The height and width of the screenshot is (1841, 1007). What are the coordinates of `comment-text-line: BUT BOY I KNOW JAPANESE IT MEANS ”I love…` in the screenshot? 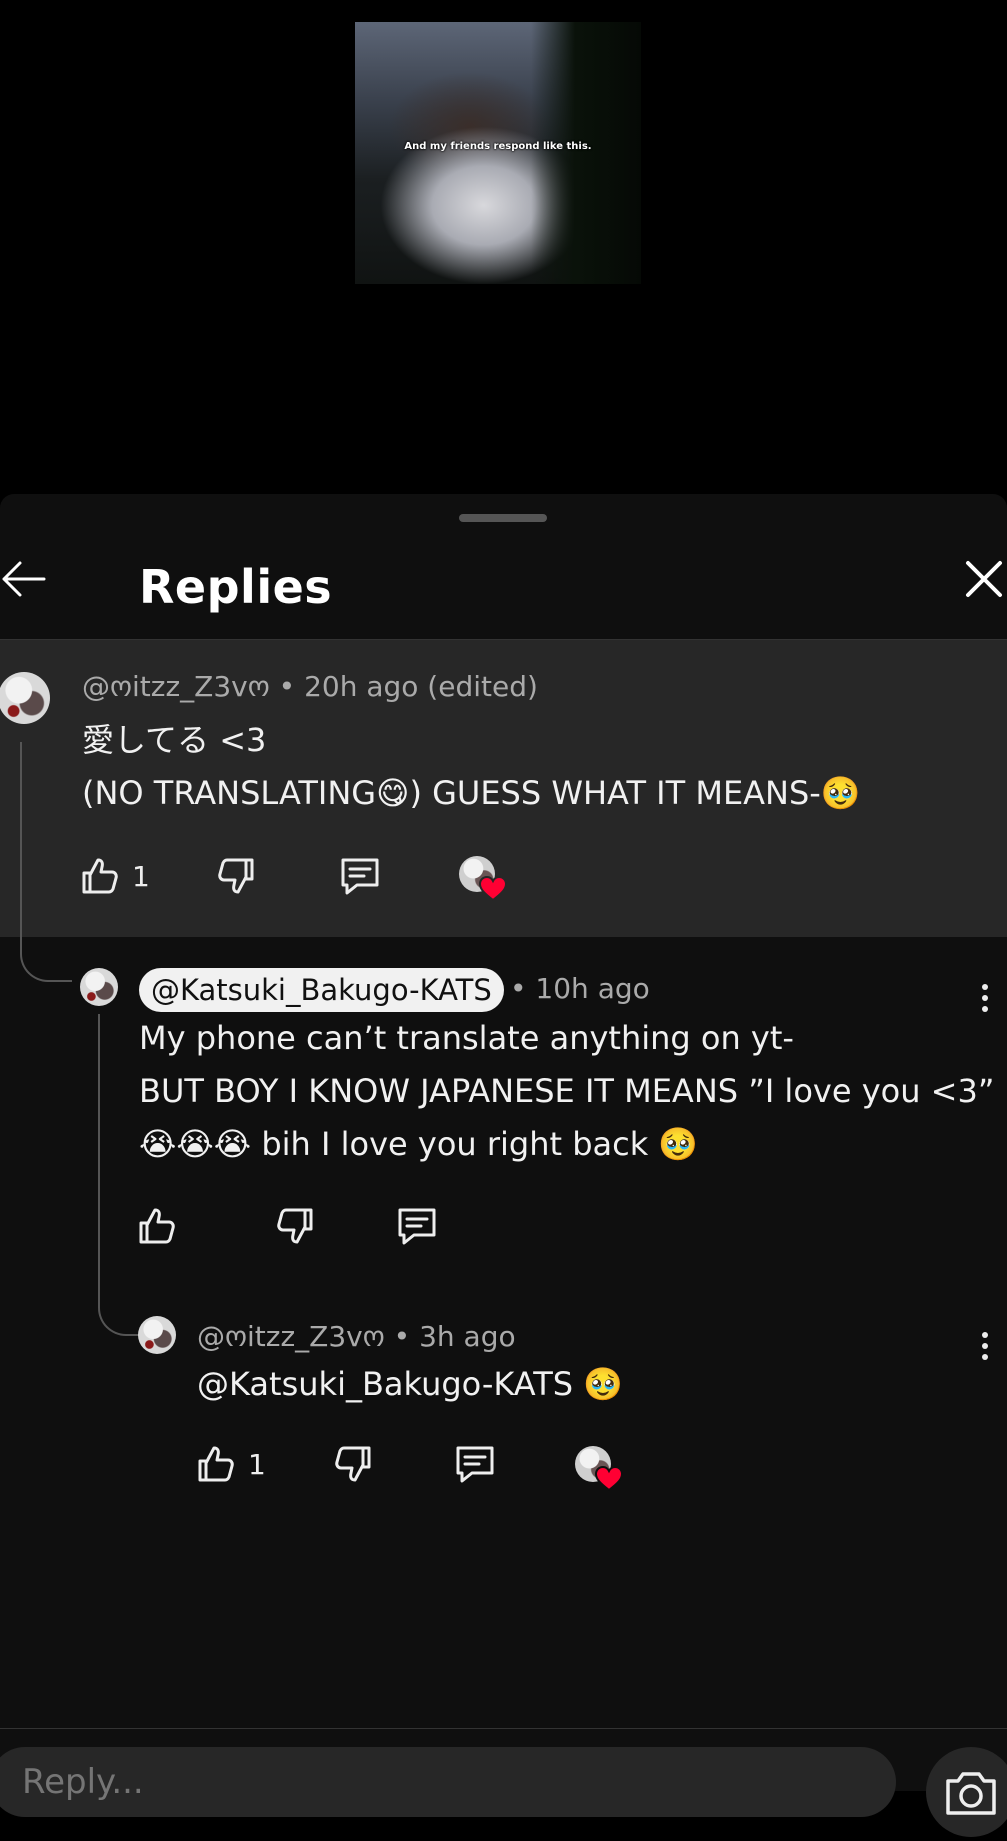 It's located at (567, 1091).